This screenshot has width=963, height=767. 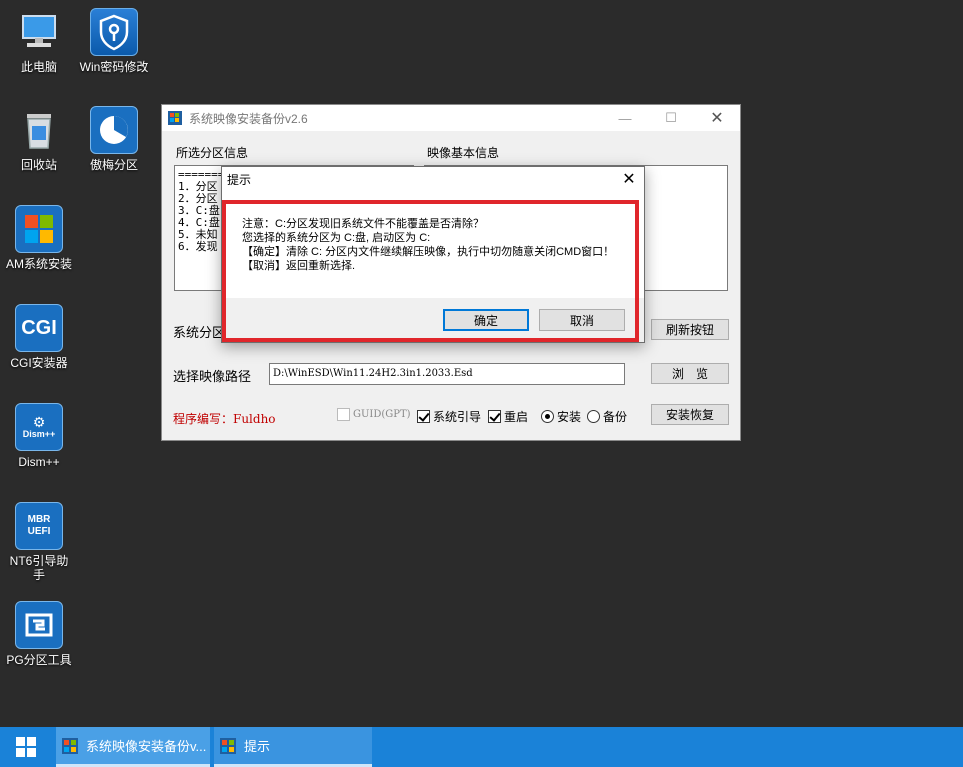 What do you see at coordinates (113, 165) in the screenshot?
I see `desktop-icon-label: 傲梅分区` at bounding box center [113, 165].